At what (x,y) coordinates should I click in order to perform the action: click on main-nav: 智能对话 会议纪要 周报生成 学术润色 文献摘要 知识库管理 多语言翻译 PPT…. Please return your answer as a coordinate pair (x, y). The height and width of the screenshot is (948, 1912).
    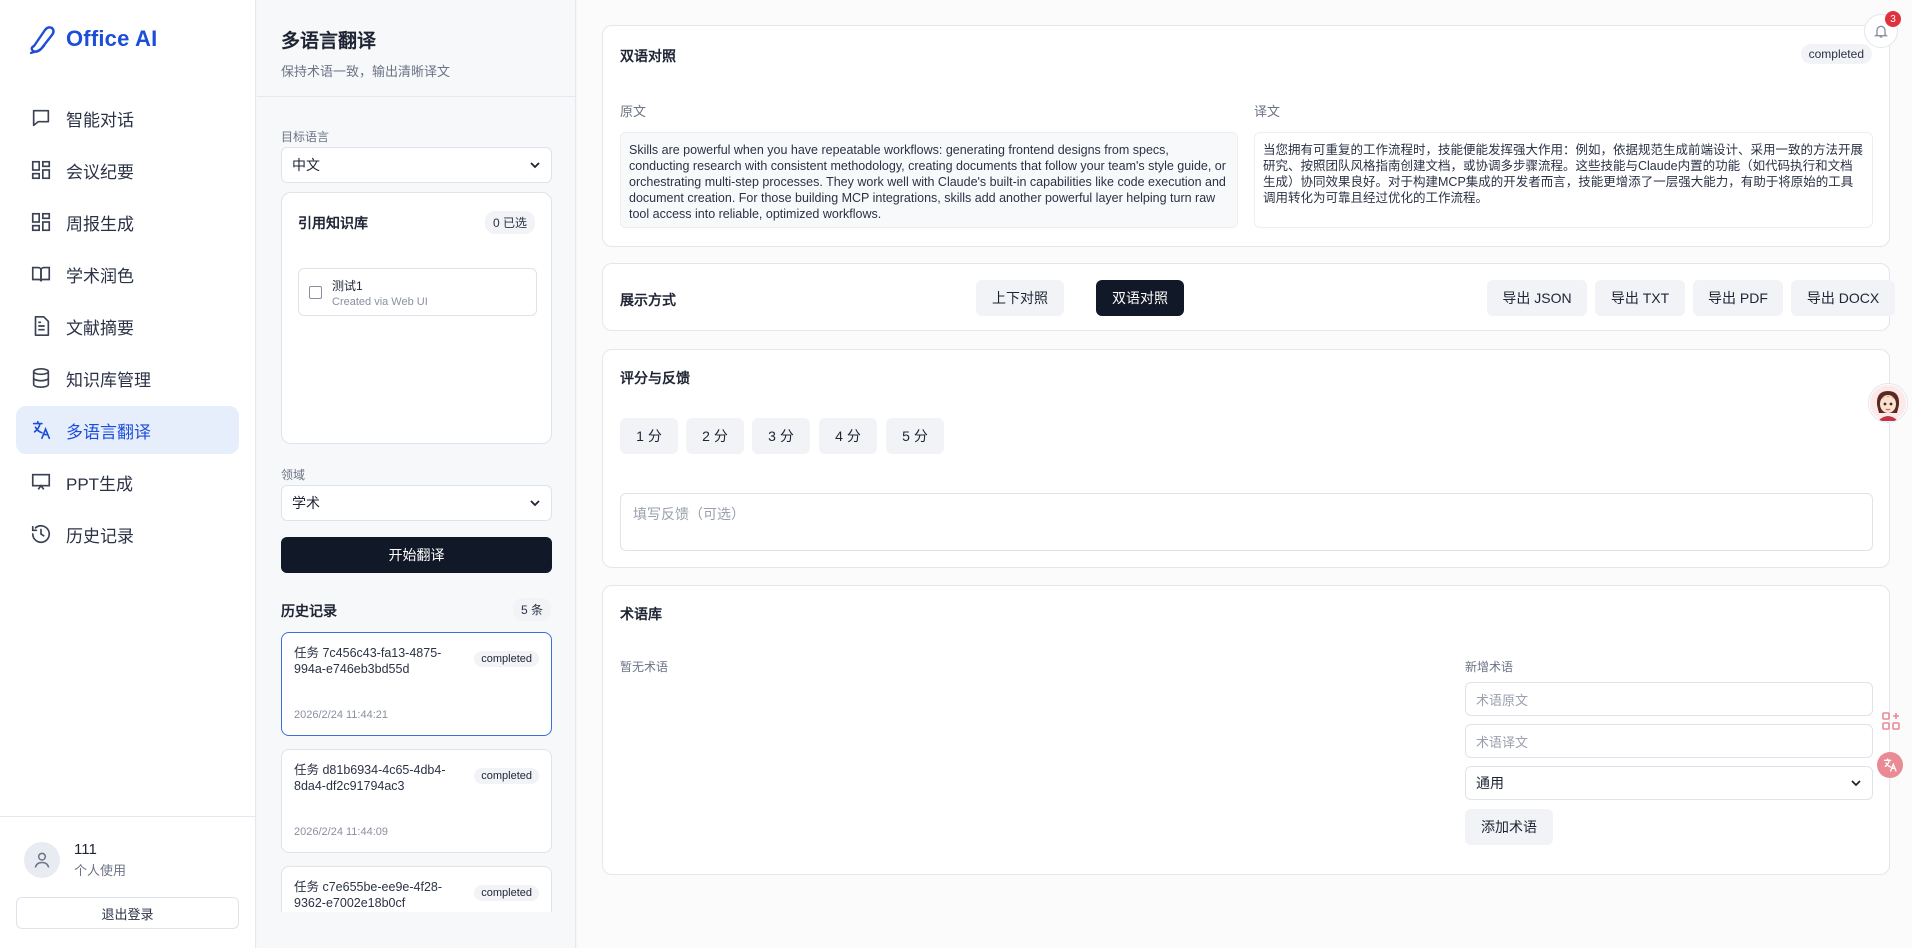
    Looking at the image, I should click on (127, 328).